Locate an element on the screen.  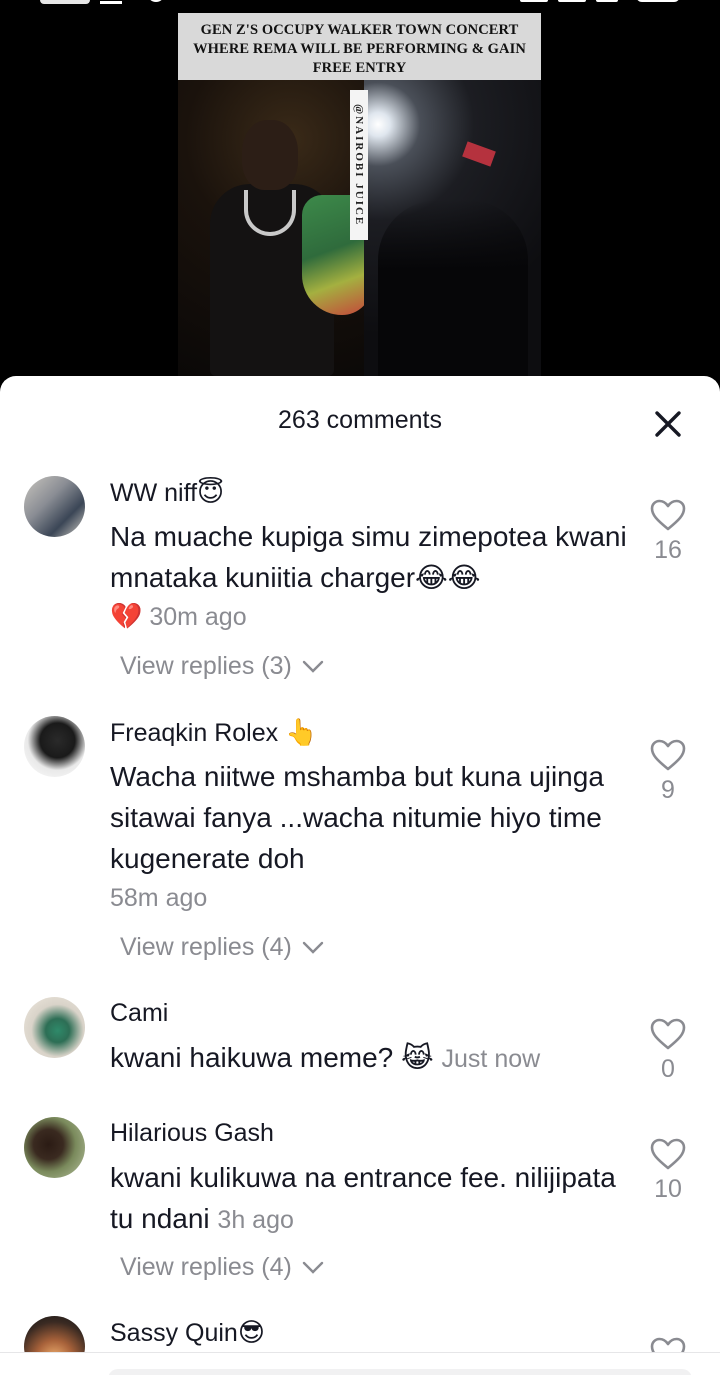
comment-username: Freaqkin Rolex 👆 is located at coordinates (213, 733).